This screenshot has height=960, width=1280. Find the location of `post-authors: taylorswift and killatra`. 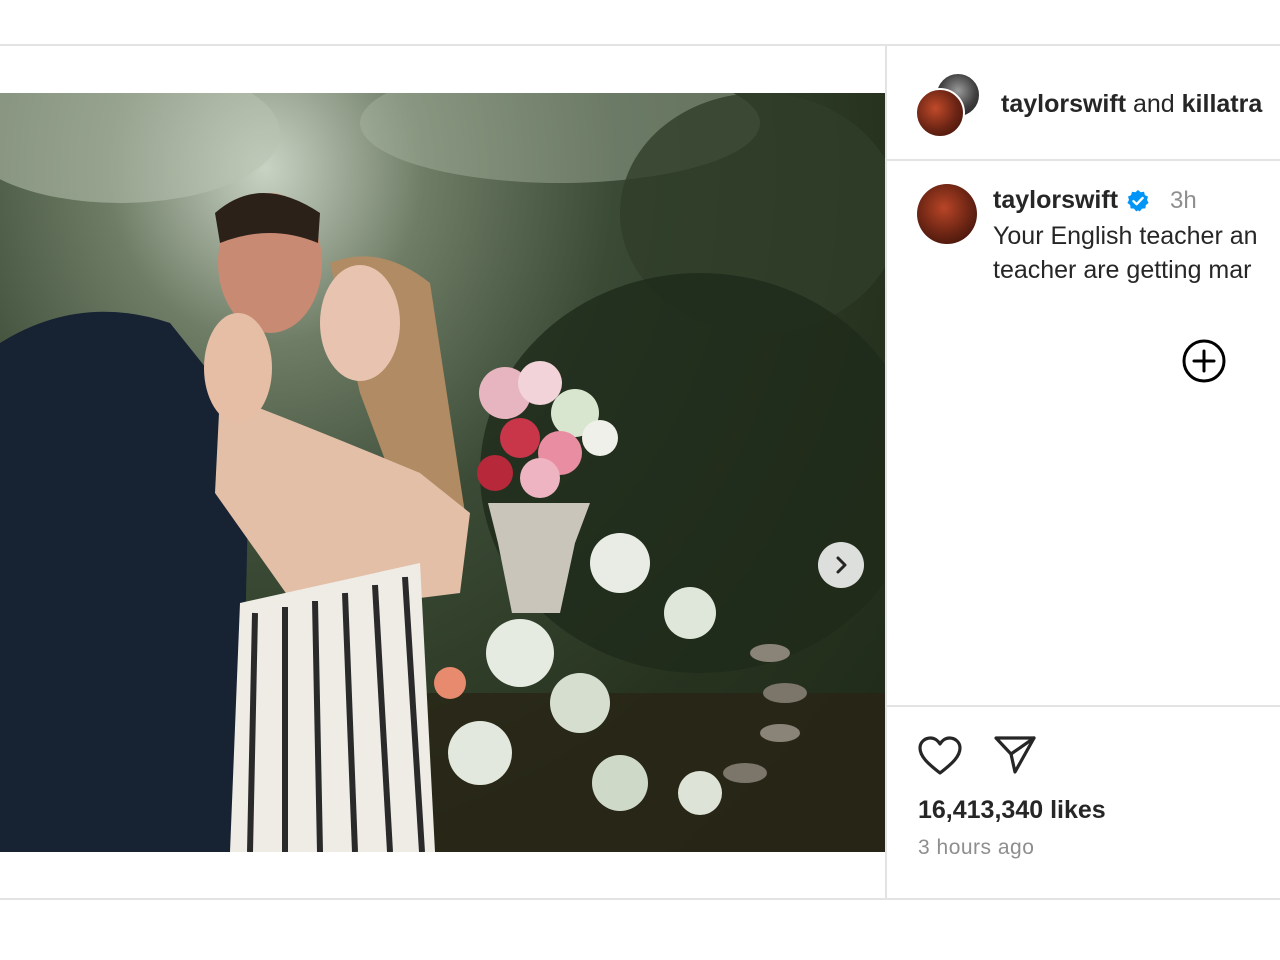

post-authors: taylorswift and killatra is located at coordinates (1131, 104).